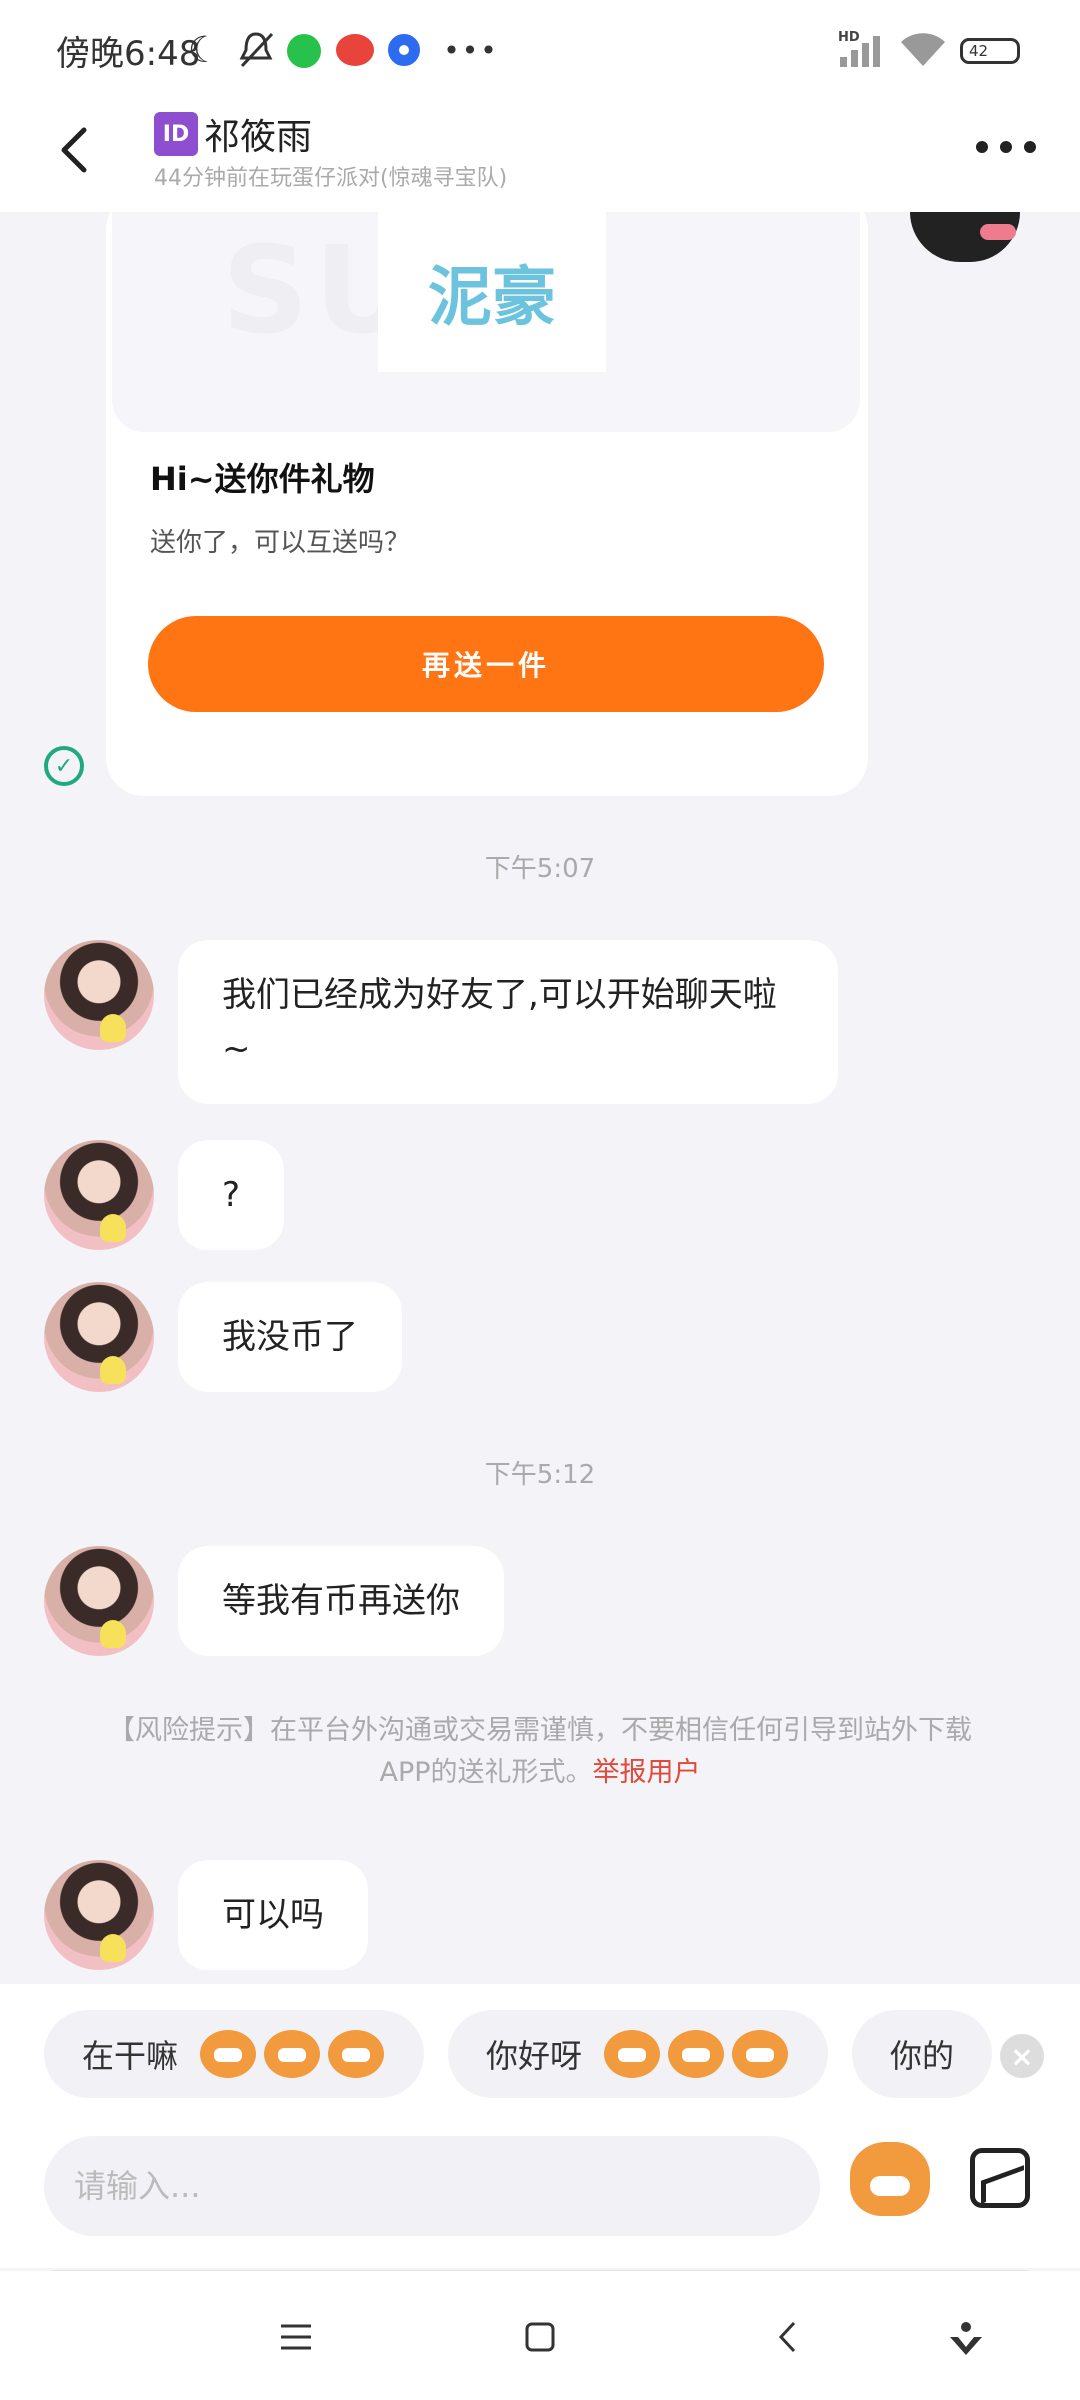  What do you see at coordinates (788, 2337) in the screenshot?
I see `back-nav-icon` at bounding box center [788, 2337].